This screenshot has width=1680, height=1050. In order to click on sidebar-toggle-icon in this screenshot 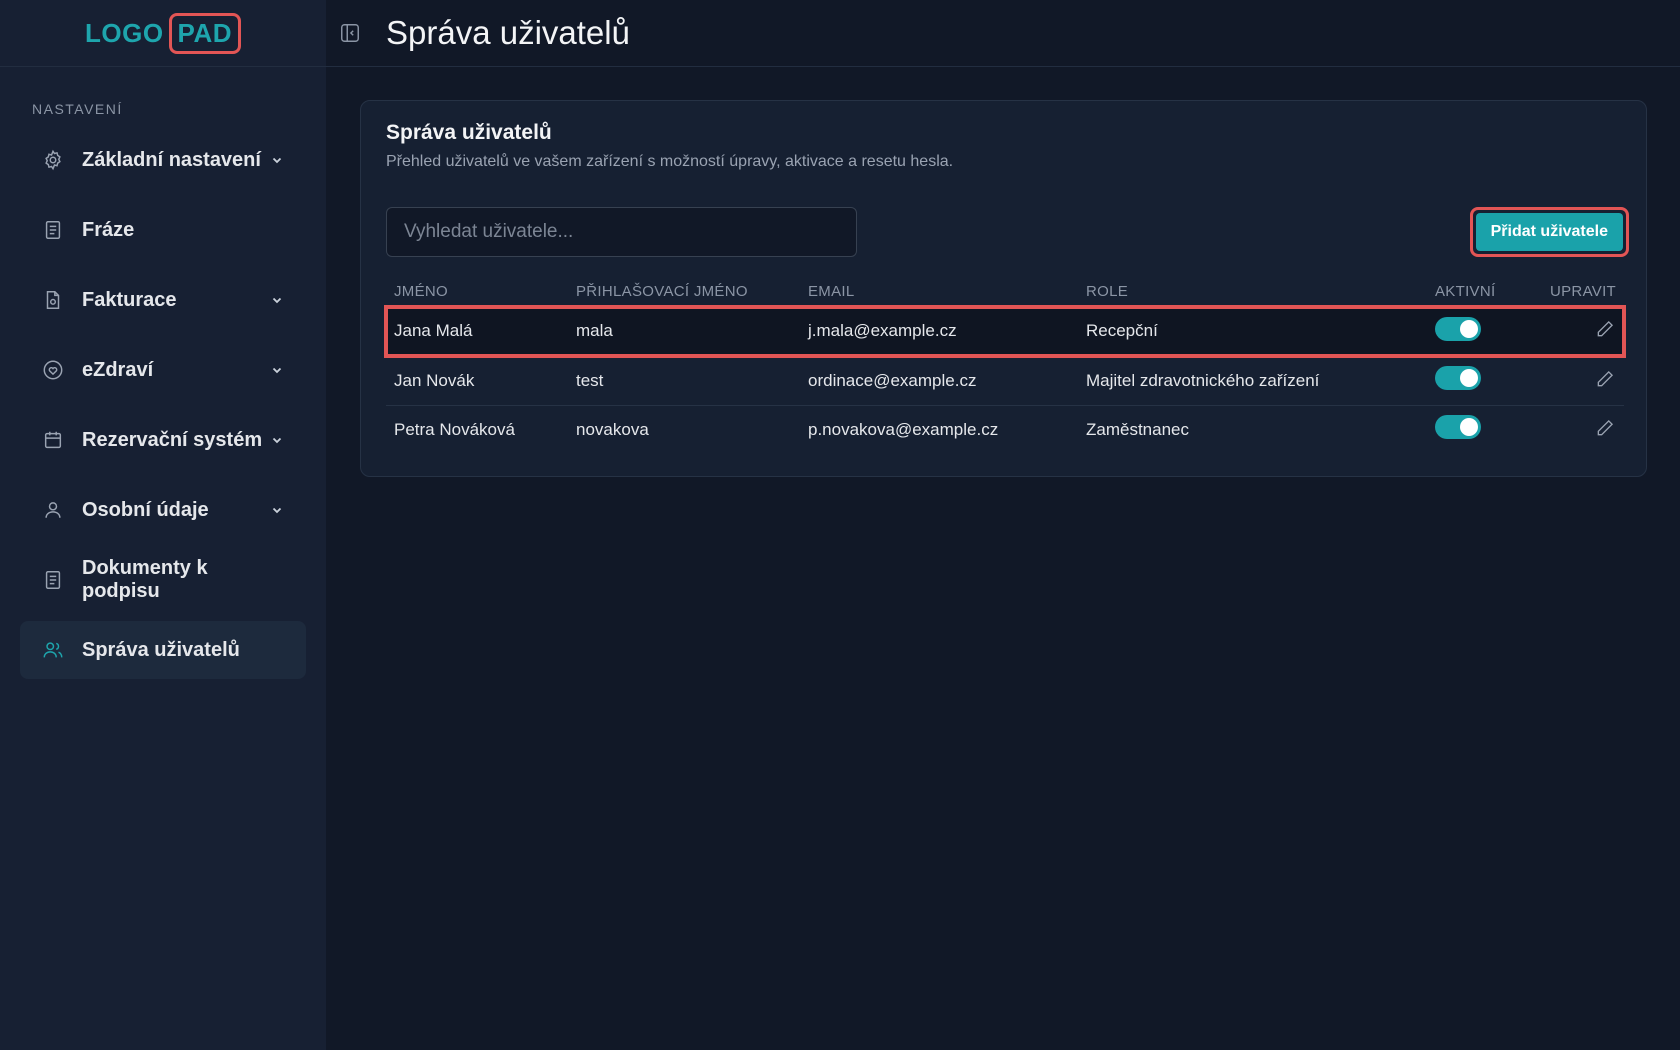, I will do `click(350, 33)`.